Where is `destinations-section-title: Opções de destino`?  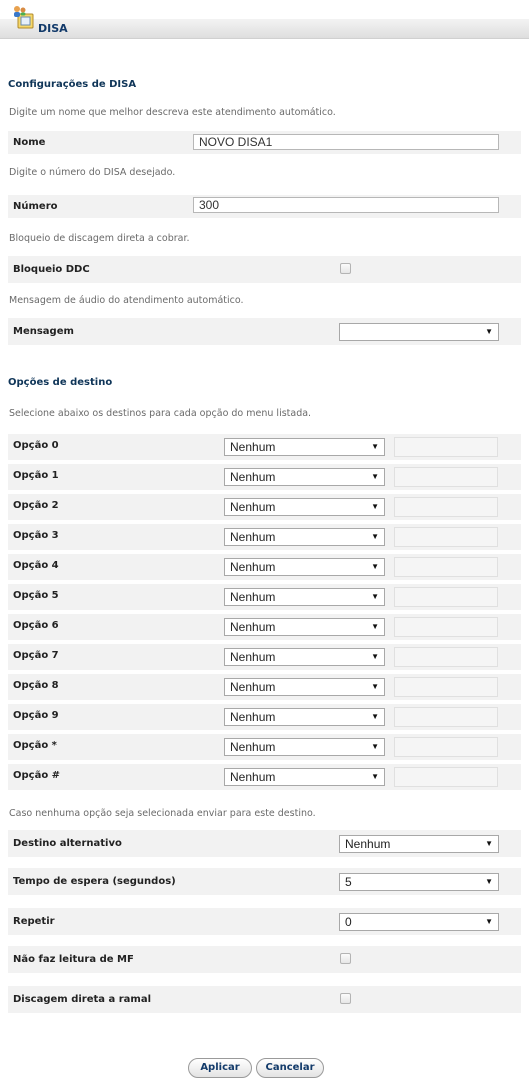 destinations-section-title: Opções de destino is located at coordinates (60, 382).